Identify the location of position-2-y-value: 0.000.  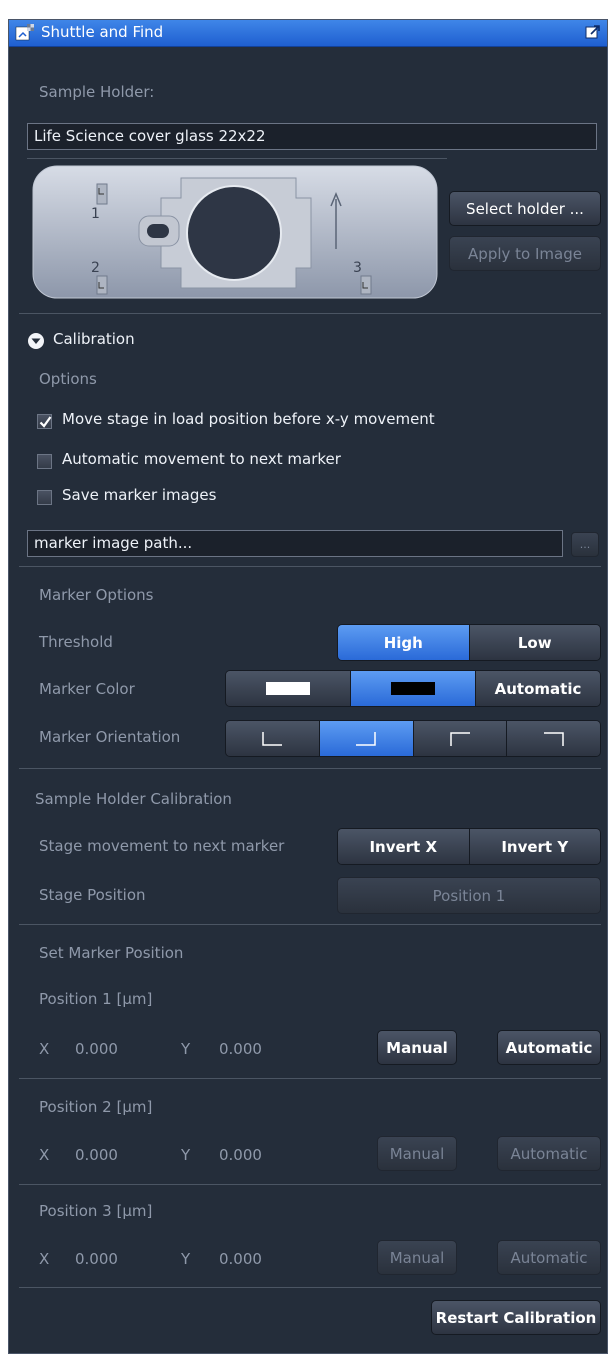
(240, 1155).